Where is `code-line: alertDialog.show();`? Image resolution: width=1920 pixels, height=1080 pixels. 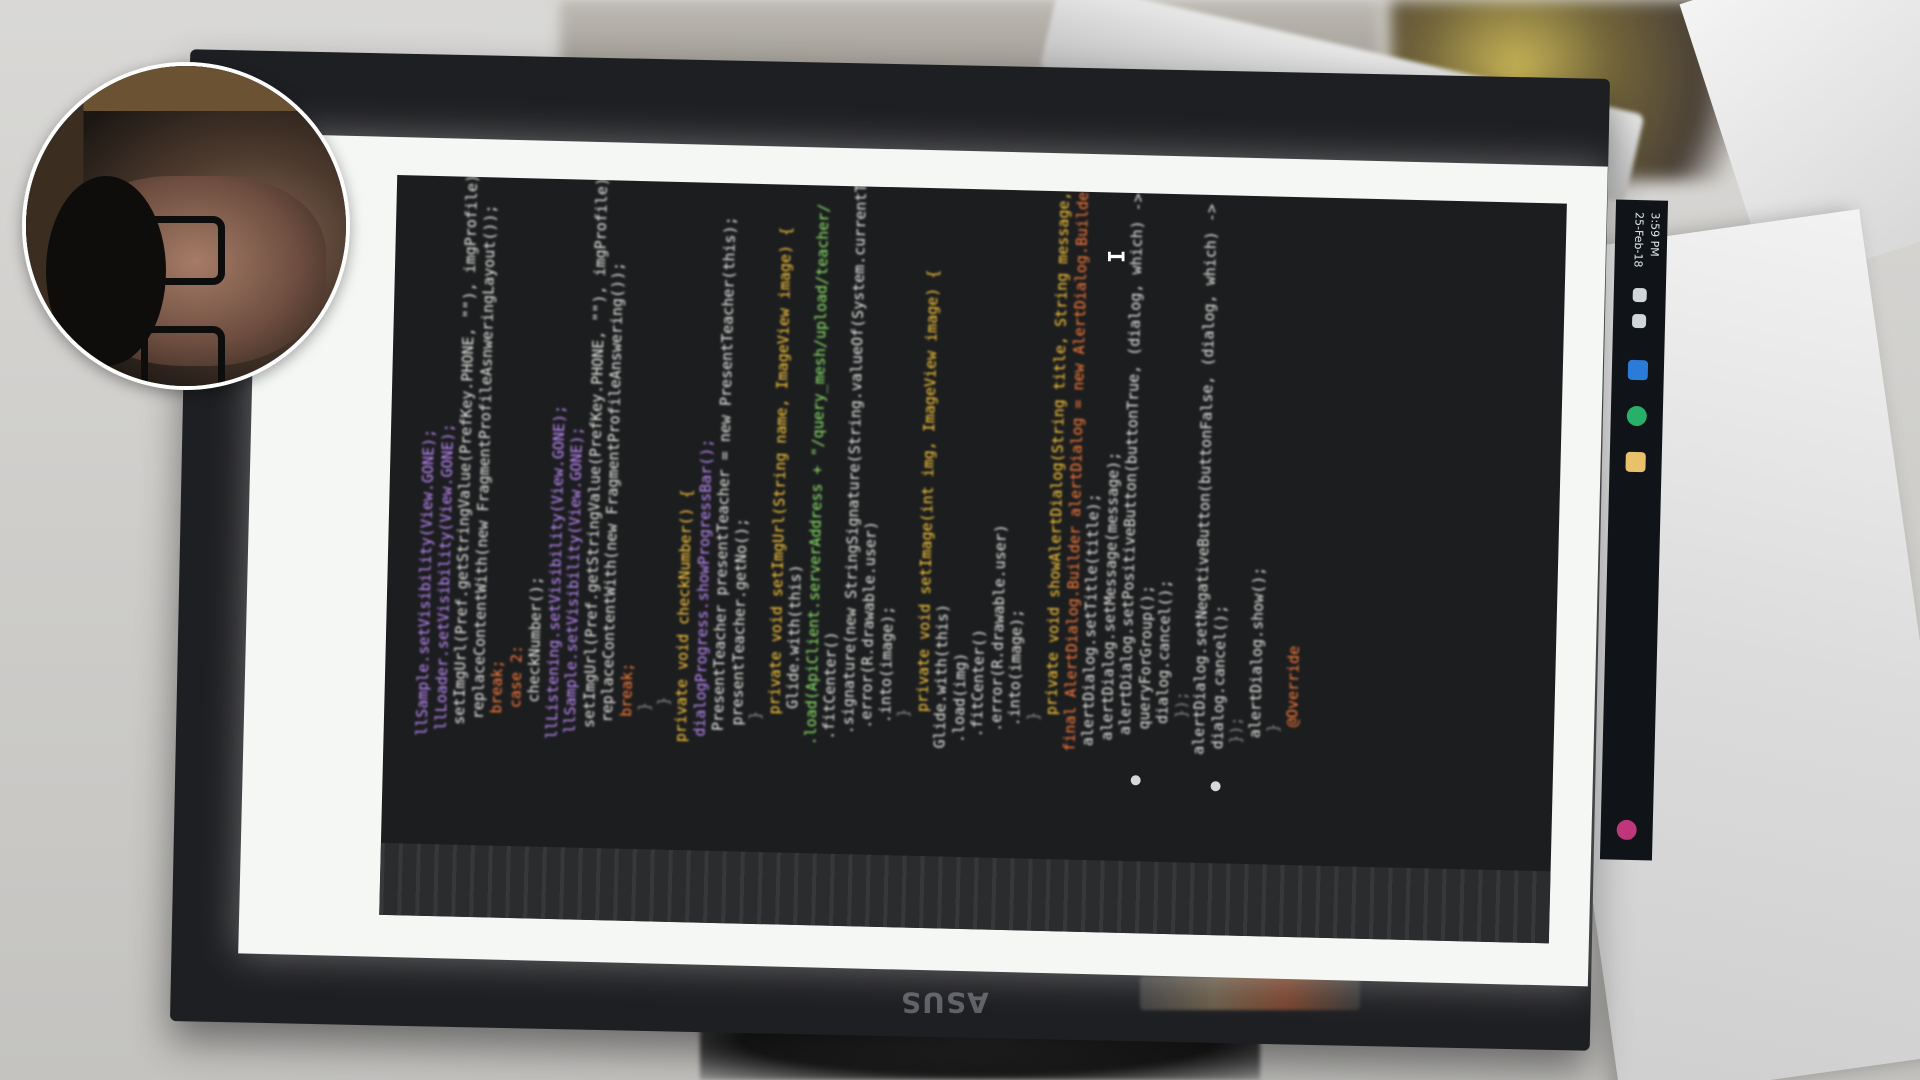 code-line: alertDialog.show(); is located at coordinates (1256, 652).